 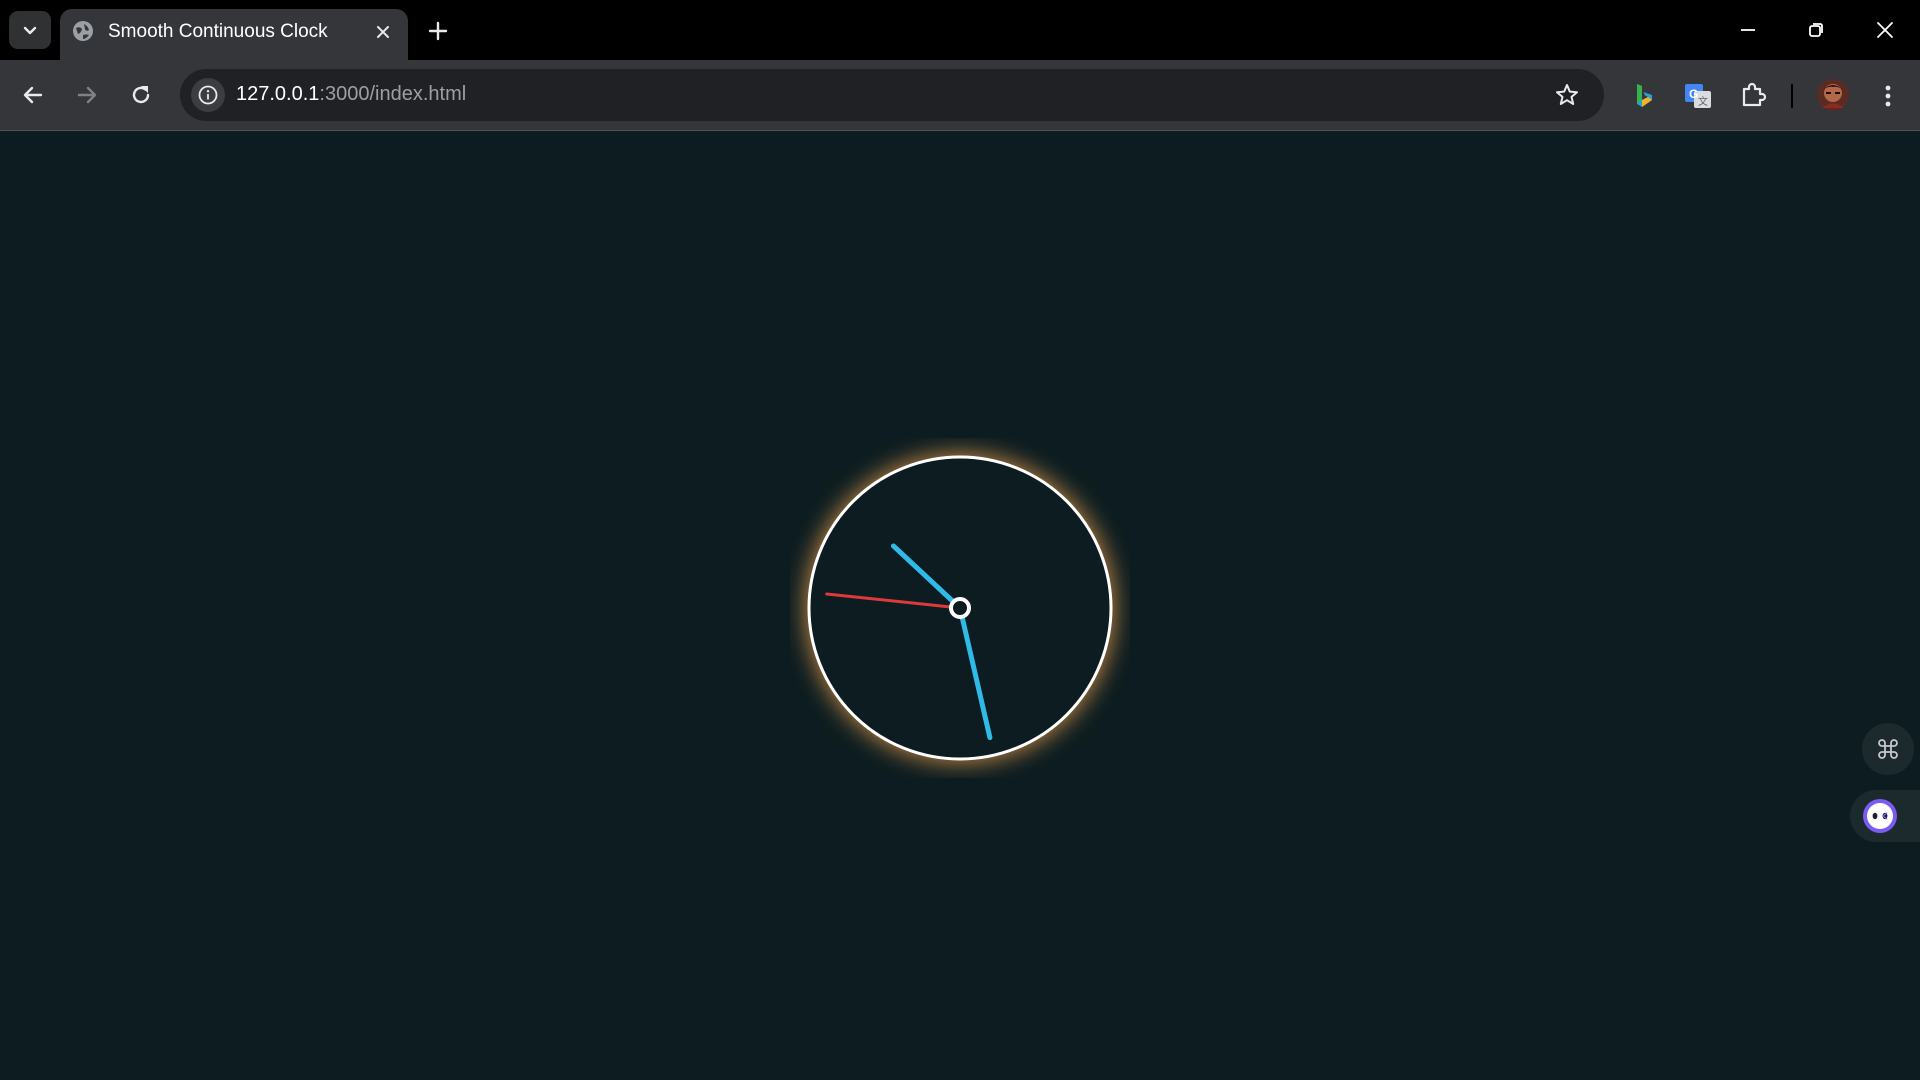 I want to click on window-close-icon, so click(x=1885, y=30).